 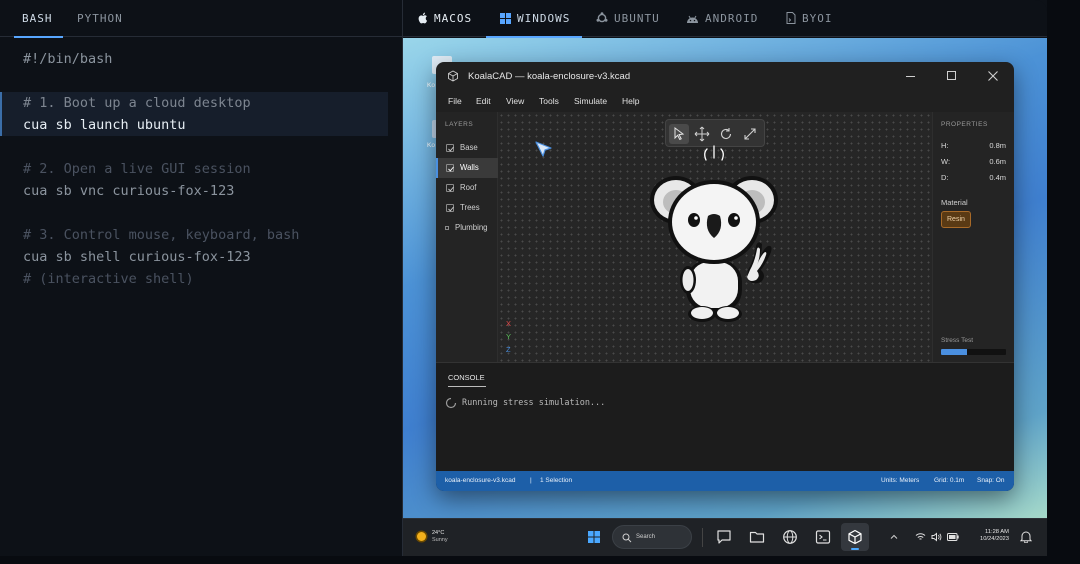 I want to click on material-badge: Resin, so click(x=956, y=219).